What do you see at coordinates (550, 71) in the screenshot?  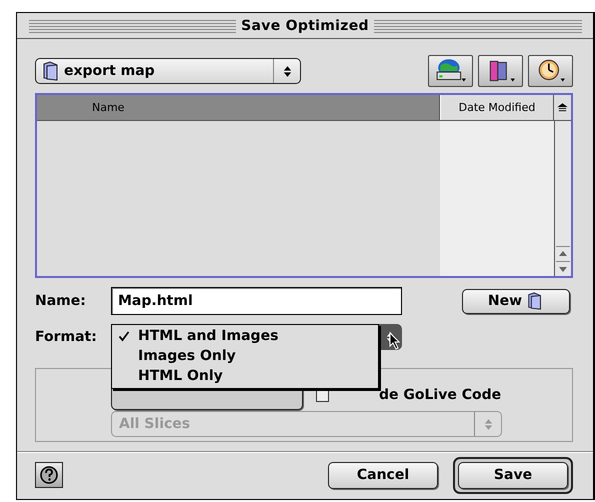 I see `recent-button` at bounding box center [550, 71].